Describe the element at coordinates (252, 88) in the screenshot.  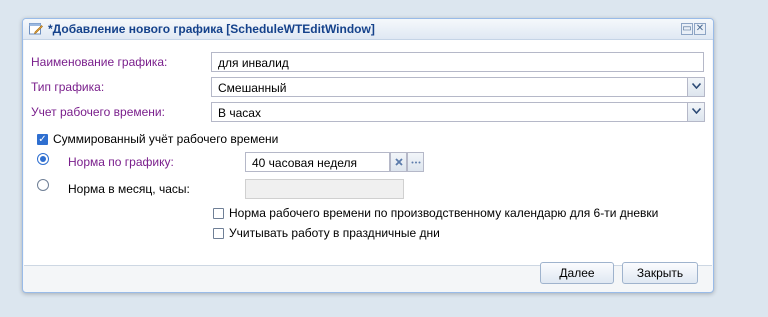
I see `schedule-type-value: Смешанный` at that location.